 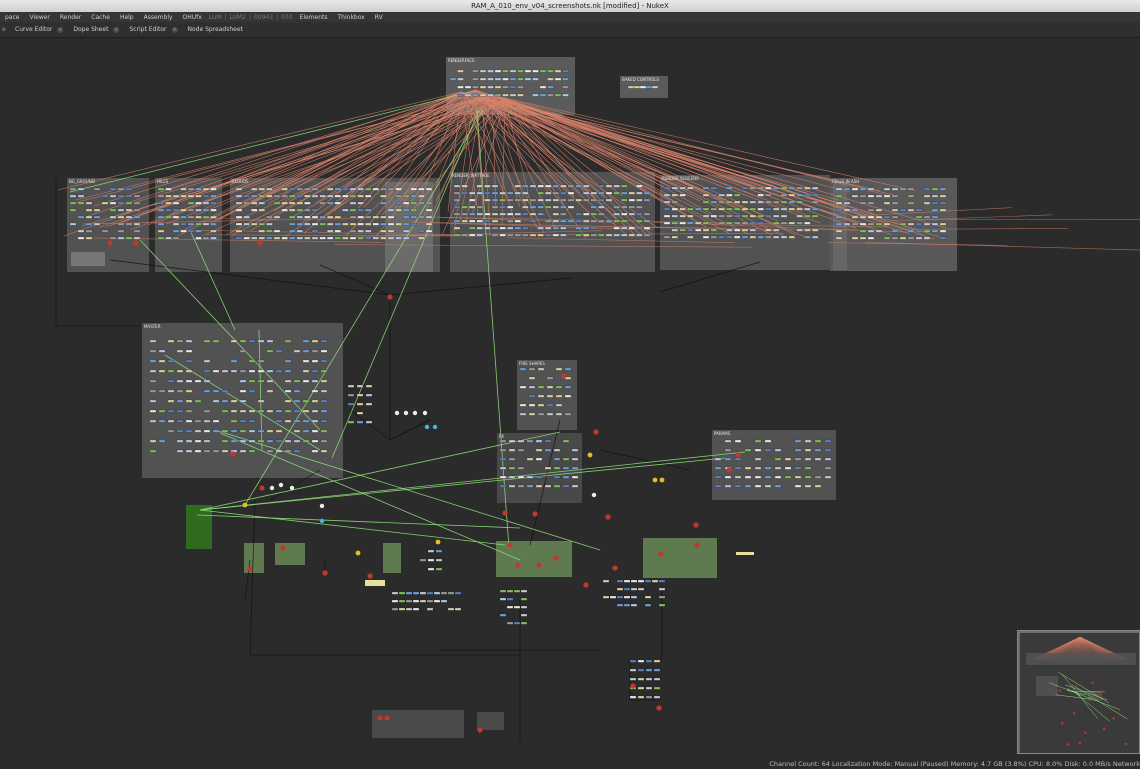 What do you see at coordinates (263, 17) in the screenshot?
I see `menu-item-00943: 00943` at bounding box center [263, 17].